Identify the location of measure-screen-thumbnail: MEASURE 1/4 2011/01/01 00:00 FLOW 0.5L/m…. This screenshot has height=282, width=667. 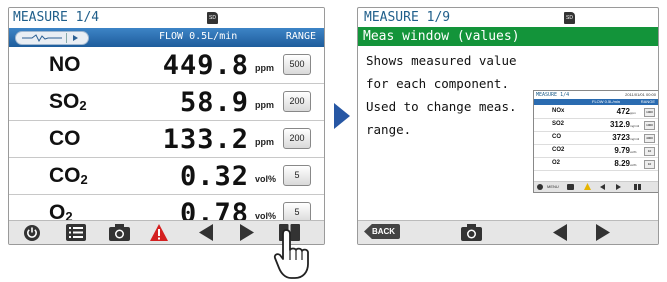
(595, 141).